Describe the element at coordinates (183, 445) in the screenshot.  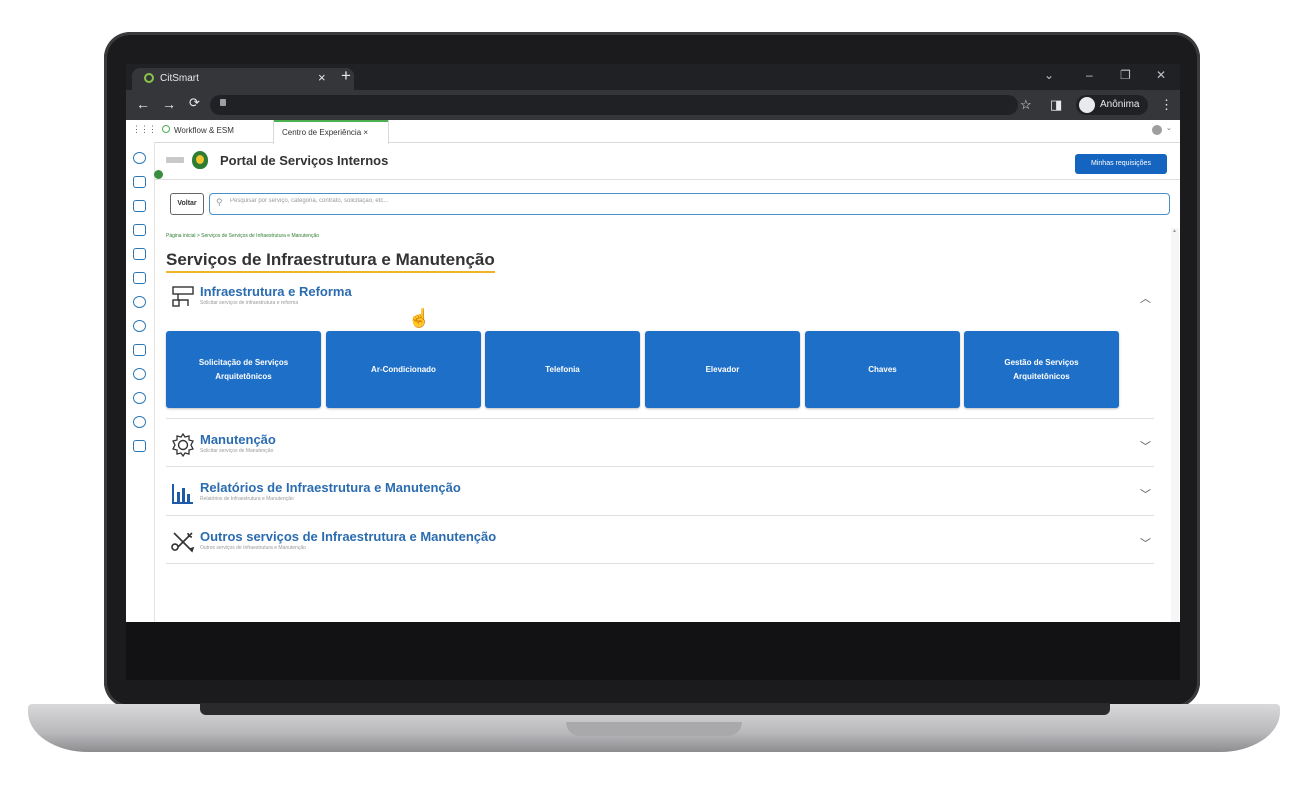
I see `gear-icon` at that location.